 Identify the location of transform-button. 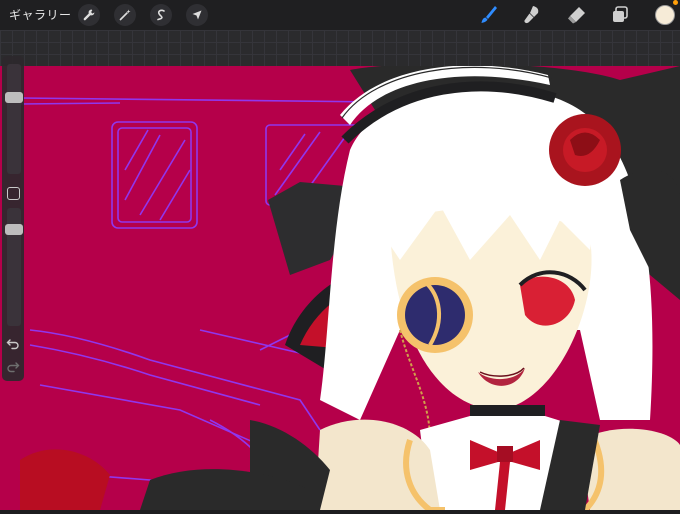
(197, 15).